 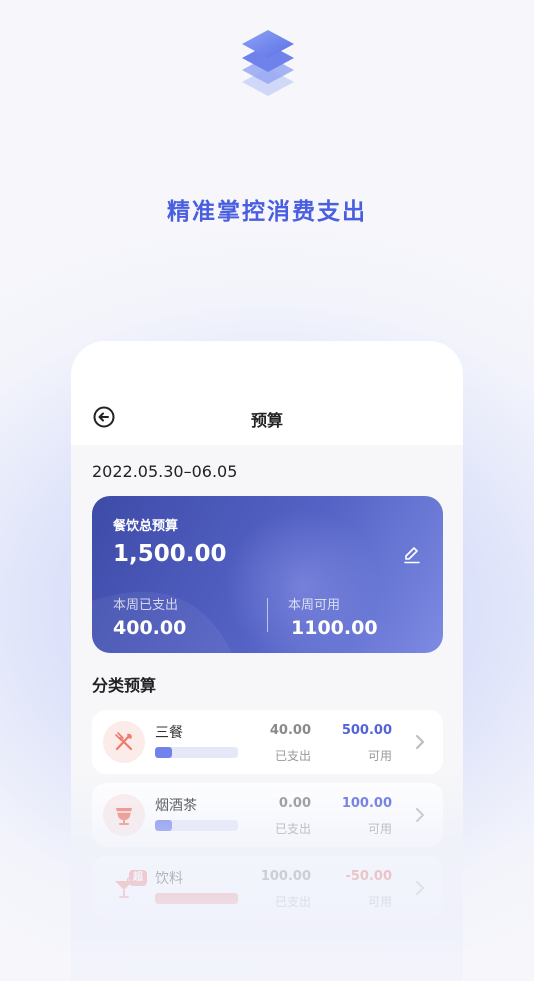 I want to click on category-available: 100.00, so click(x=366, y=803).